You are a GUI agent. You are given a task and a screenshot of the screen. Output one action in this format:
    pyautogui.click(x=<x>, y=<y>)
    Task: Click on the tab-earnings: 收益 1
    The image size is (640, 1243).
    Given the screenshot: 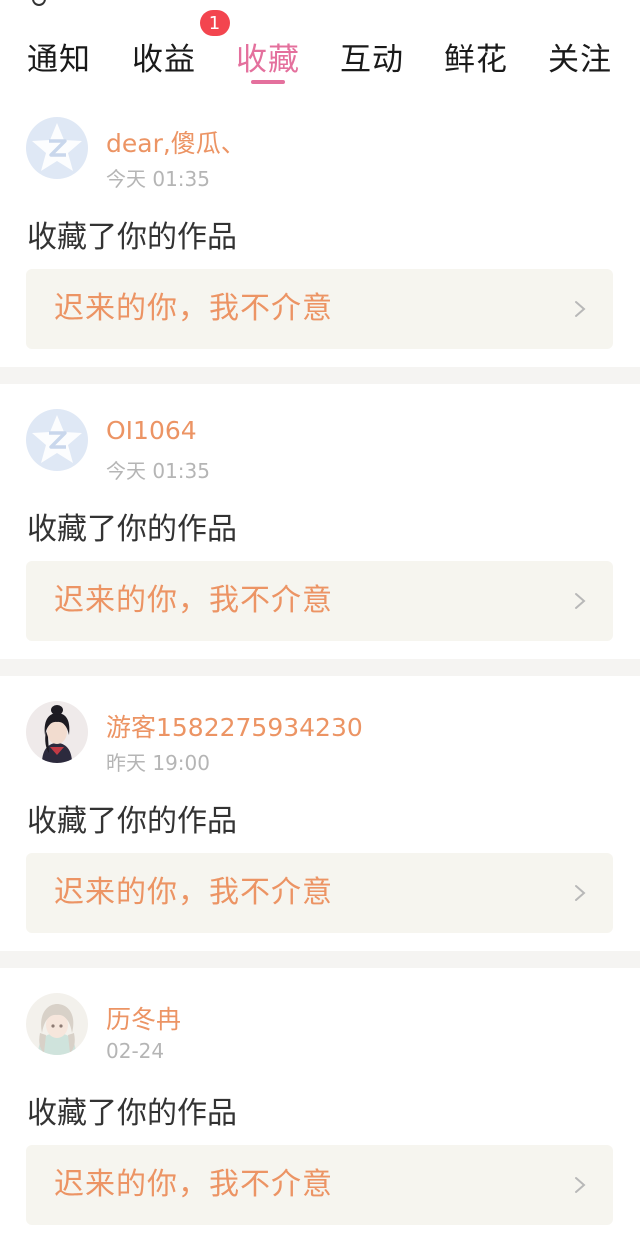 What is the action you would take?
    pyautogui.click(x=177, y=51)
    